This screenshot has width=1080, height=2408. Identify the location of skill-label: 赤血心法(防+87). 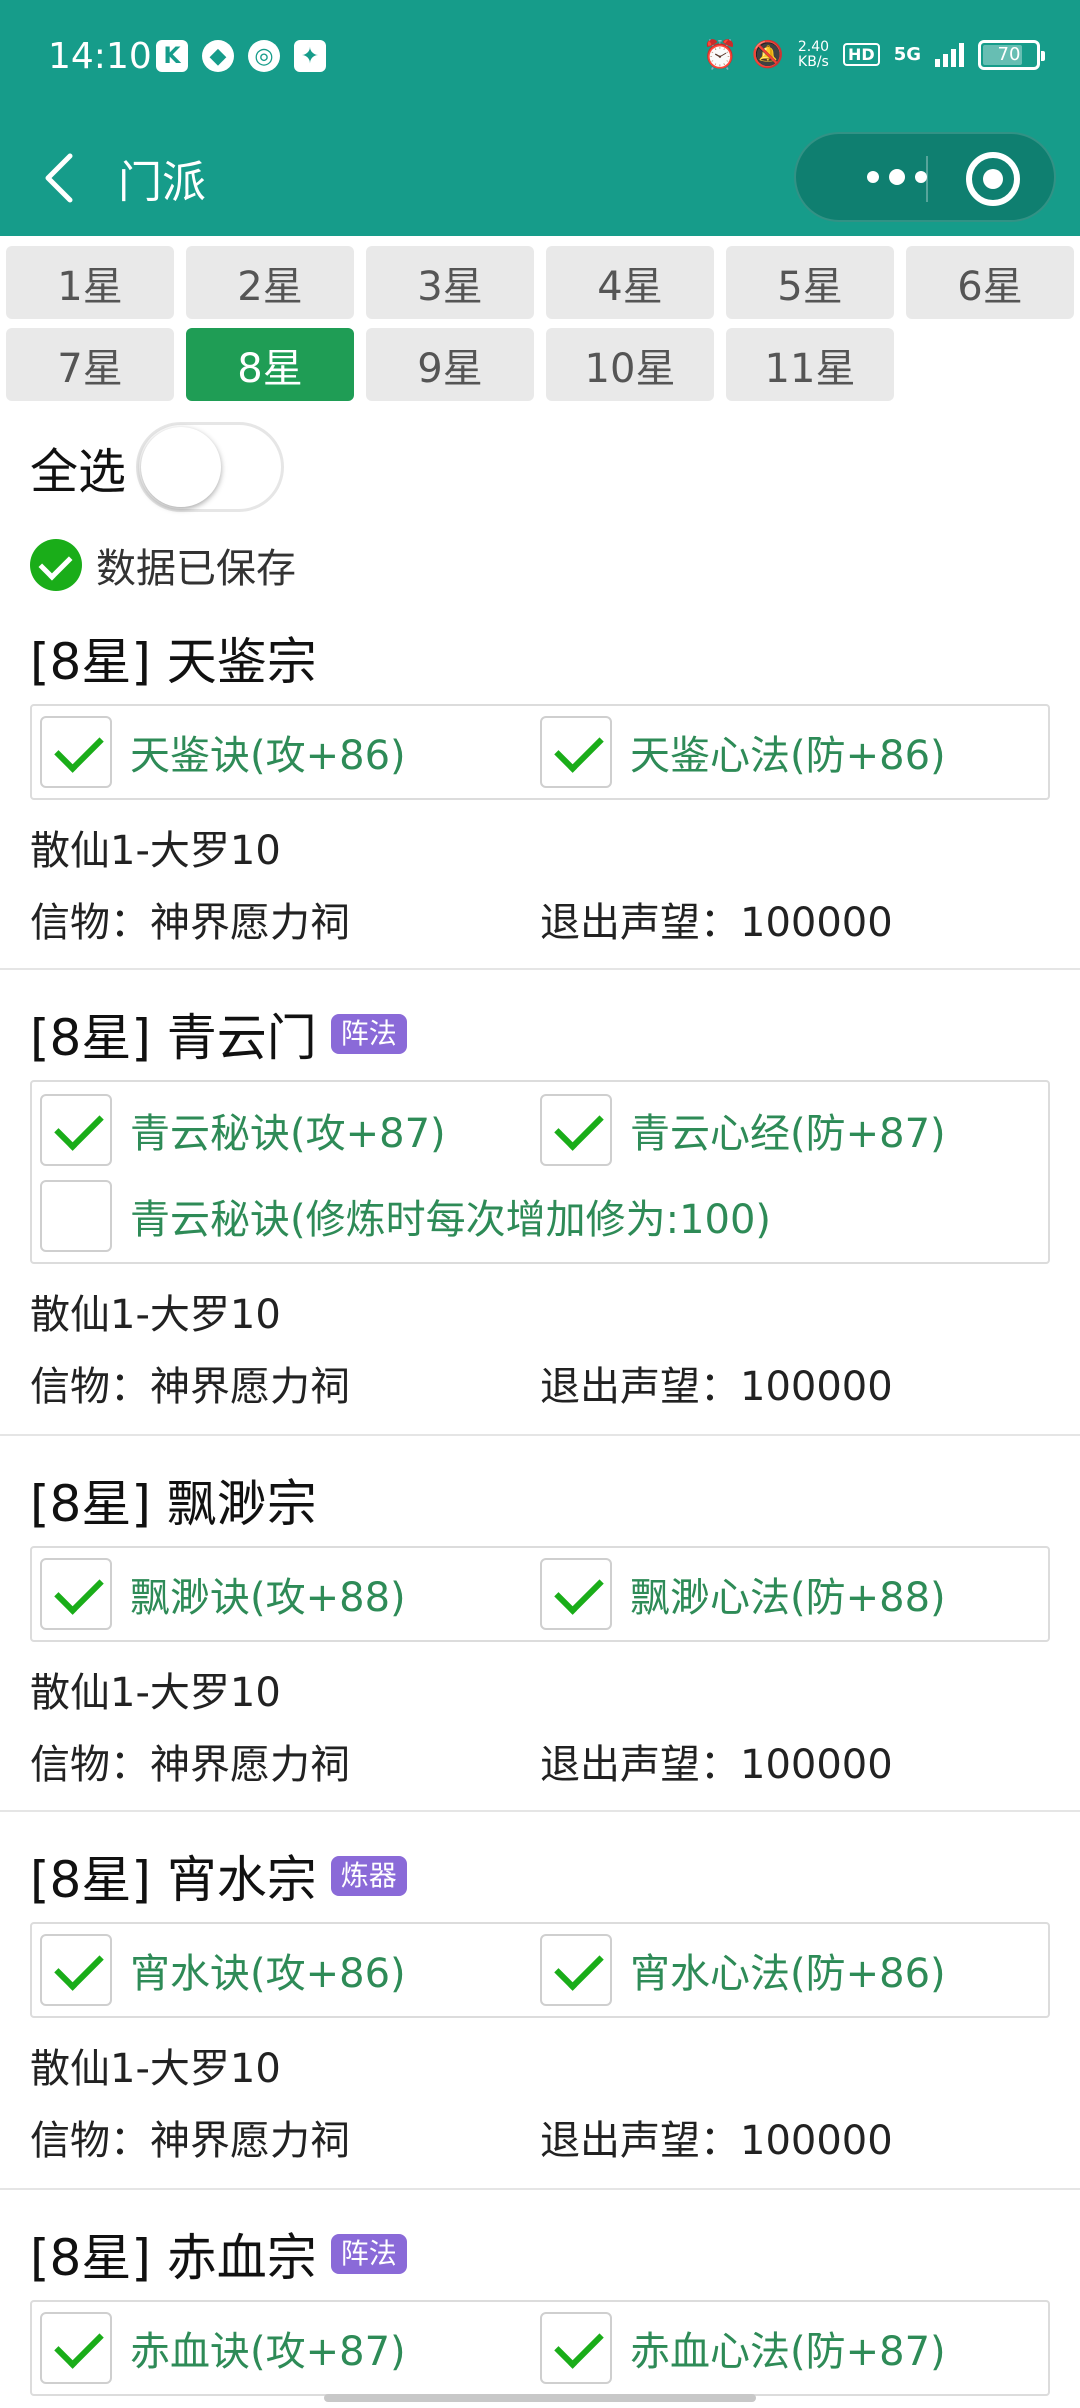
(788, 2352).